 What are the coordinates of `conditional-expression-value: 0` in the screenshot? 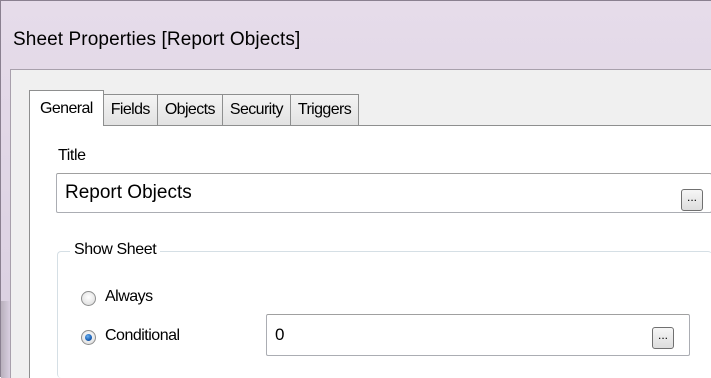 It's located at (280, 334).